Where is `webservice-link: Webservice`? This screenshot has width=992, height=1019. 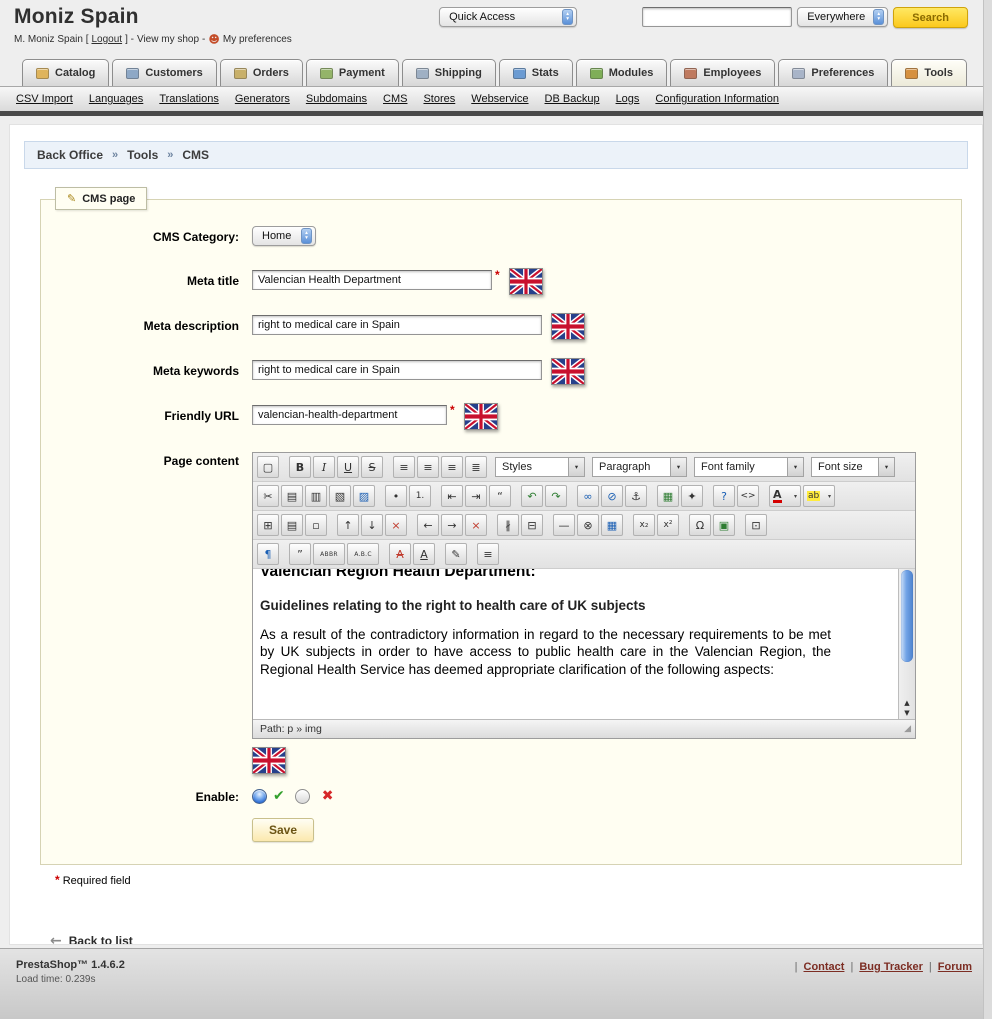
webservice-link: Webservice is located at coordinates (499, 99).